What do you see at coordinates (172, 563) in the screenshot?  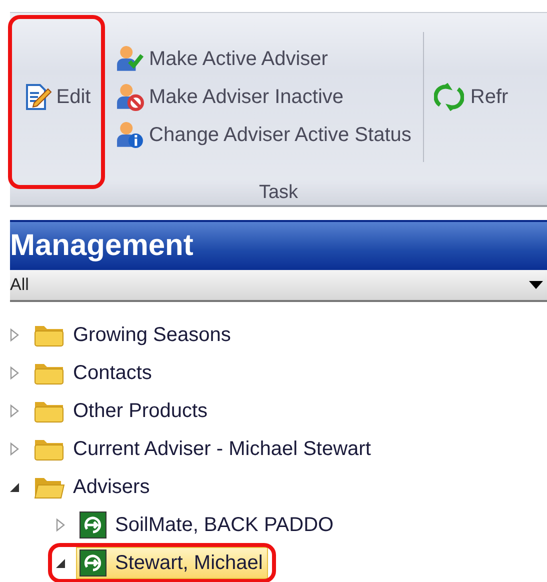 I see `tree-item: Stewart, Michael` at bounding box center [172, 563].